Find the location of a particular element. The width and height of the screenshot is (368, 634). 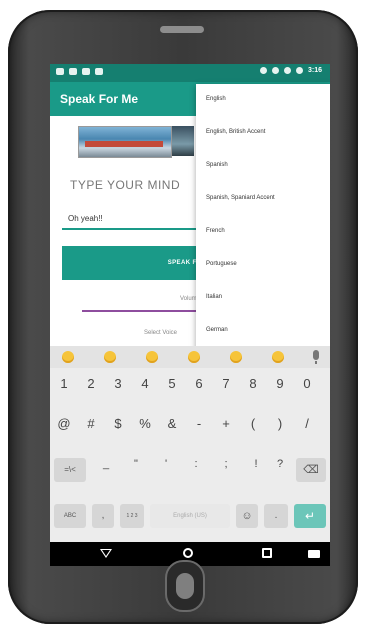

alarm-icon is located at coordinates (263, 70).